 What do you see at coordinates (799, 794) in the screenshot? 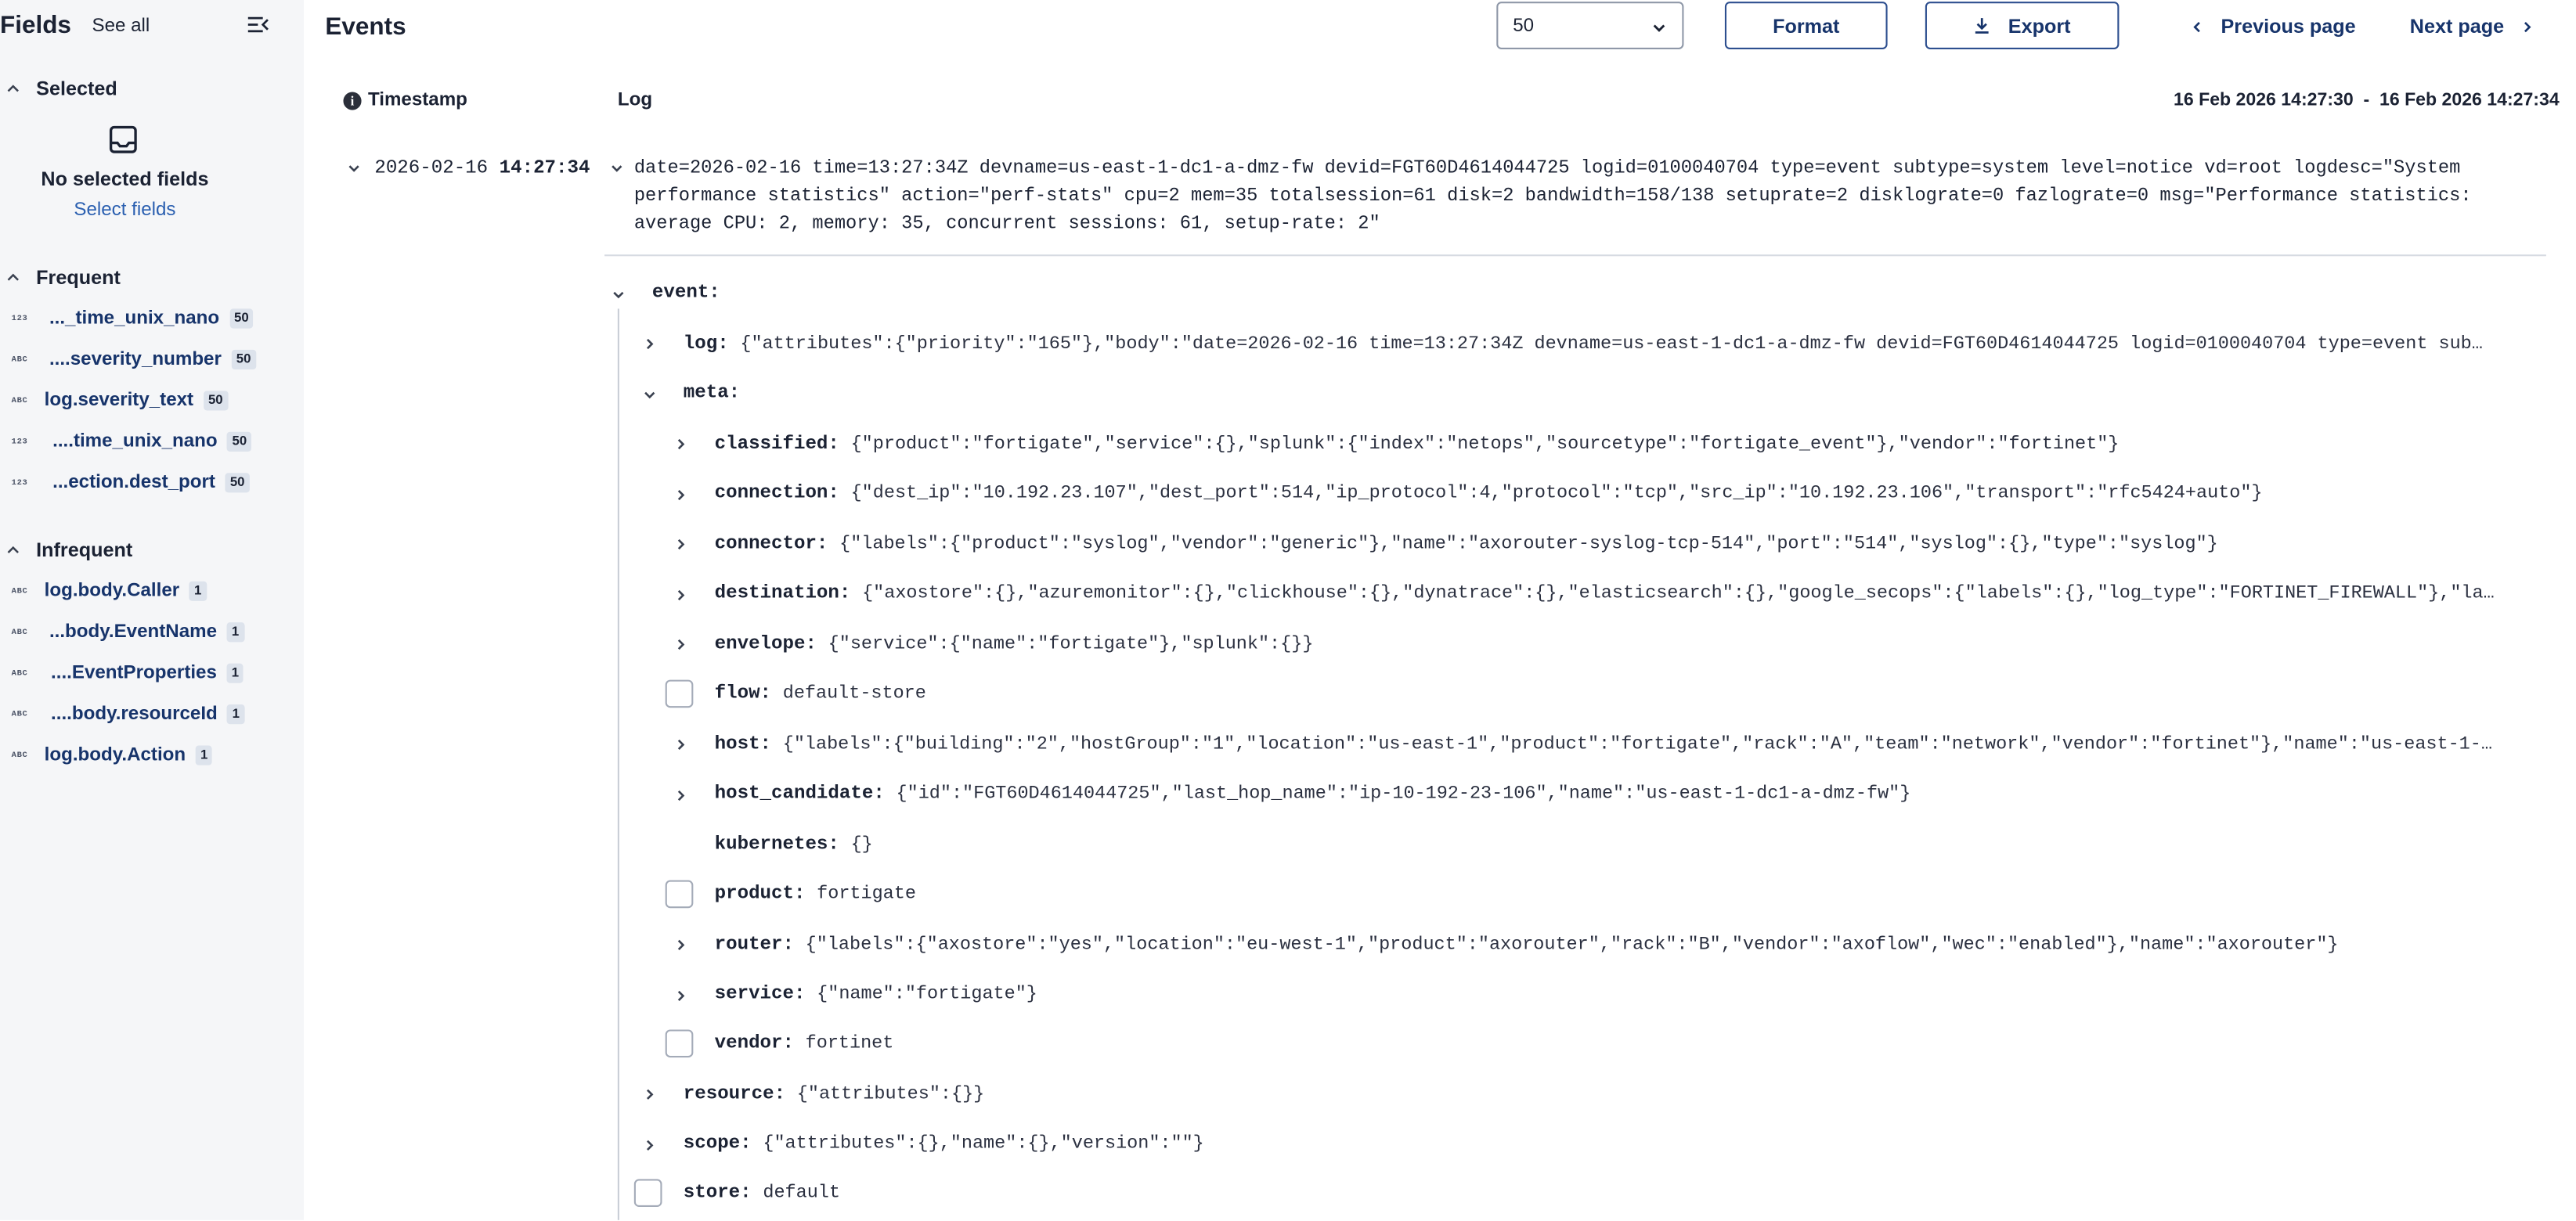
I see `tree-key: host_candidate:` at bounding box center [799, 794].